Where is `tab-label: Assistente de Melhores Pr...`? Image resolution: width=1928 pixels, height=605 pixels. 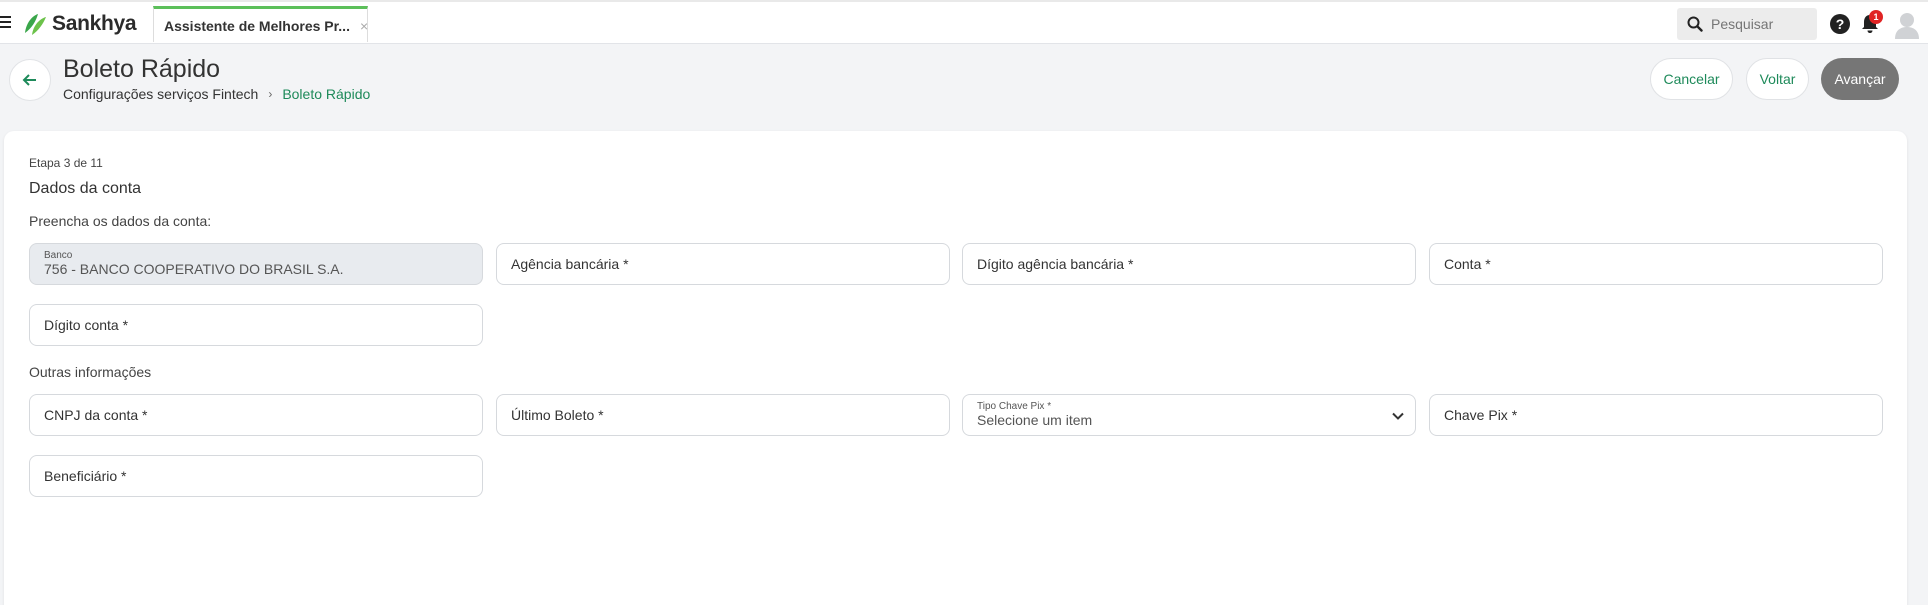 tab-label: Assistente de Melhores Pr... is located at coordinates (257, 25).